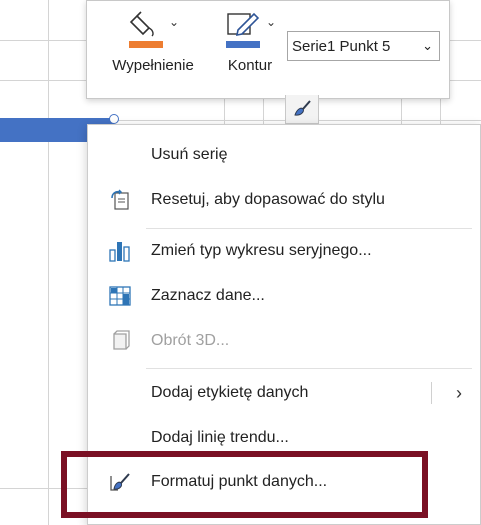 The image size is (481, 525). I want to click on chevron-right-icon: ›, so click(459, 393).